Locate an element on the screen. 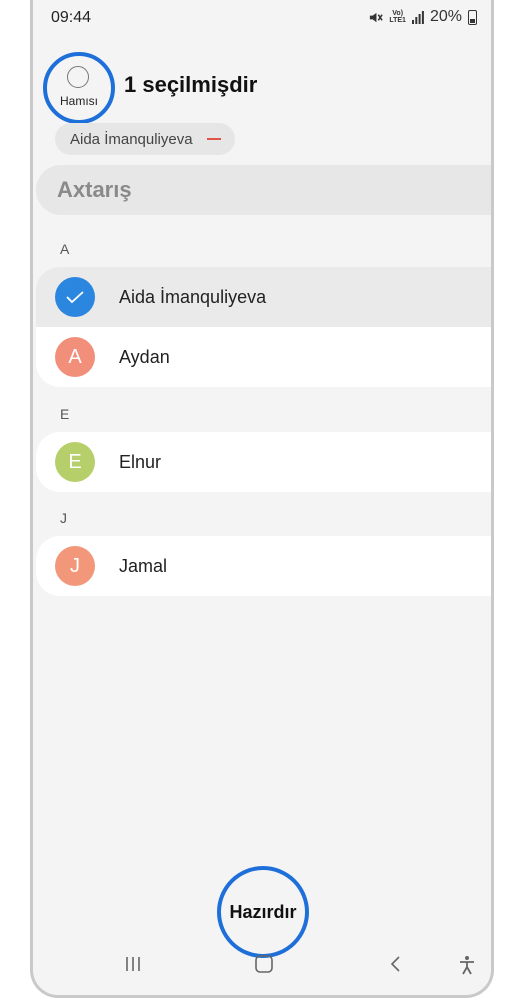  status-icons: Vo) LTE1 20% is located at coordinates (422, 17).